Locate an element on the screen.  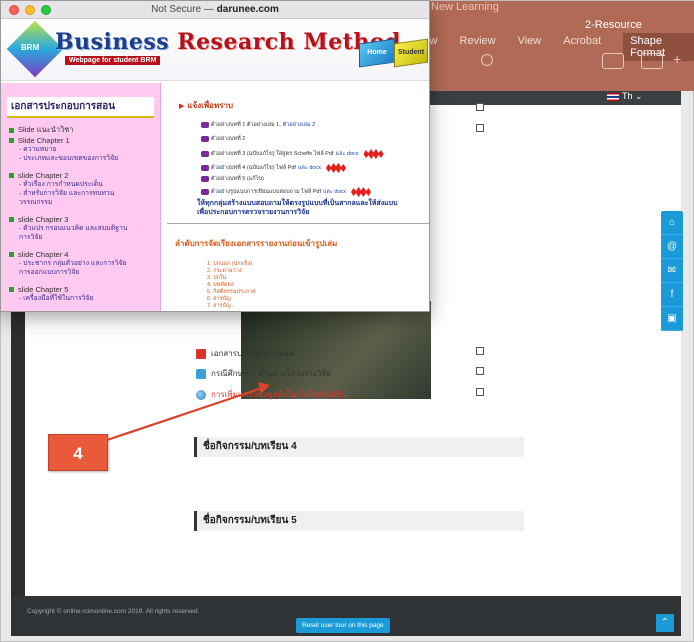
sidebar-subitem: - ตัวแปร กรอบแนวคิด และสมมติฐาน is located at coordinates (73, 228).